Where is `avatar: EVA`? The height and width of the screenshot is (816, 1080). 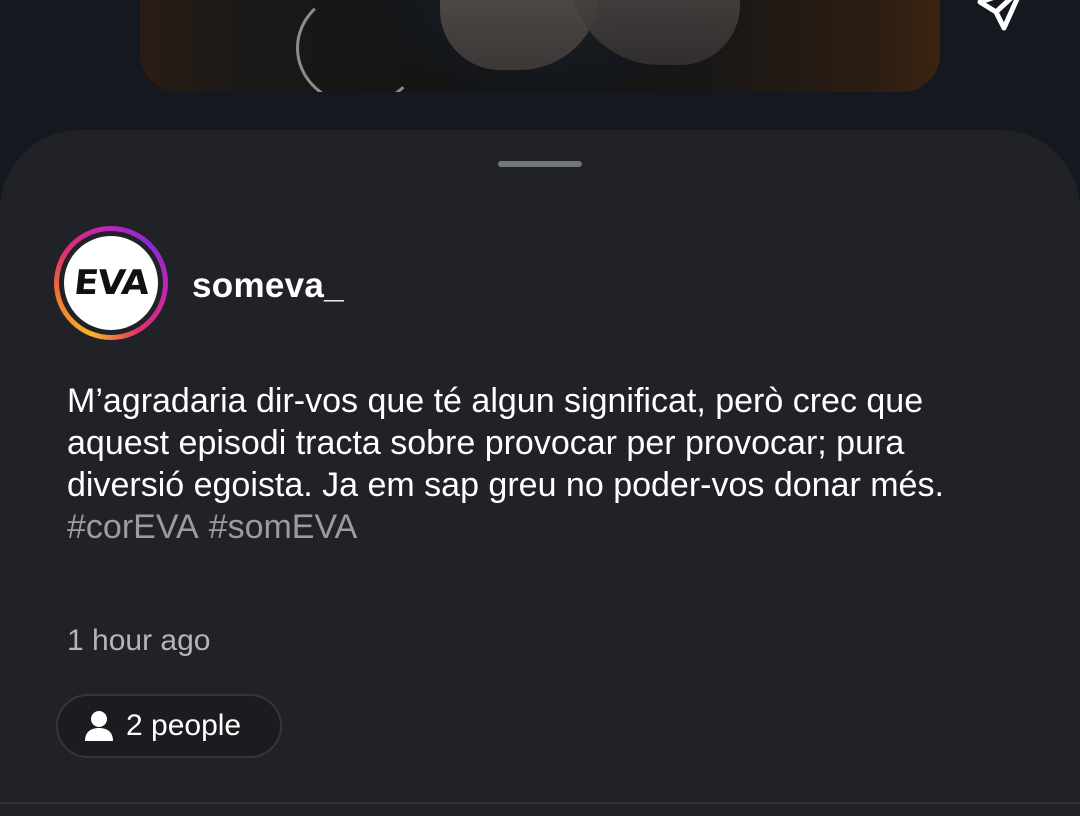
avatar: EVA is located at coordinates (111, 283).